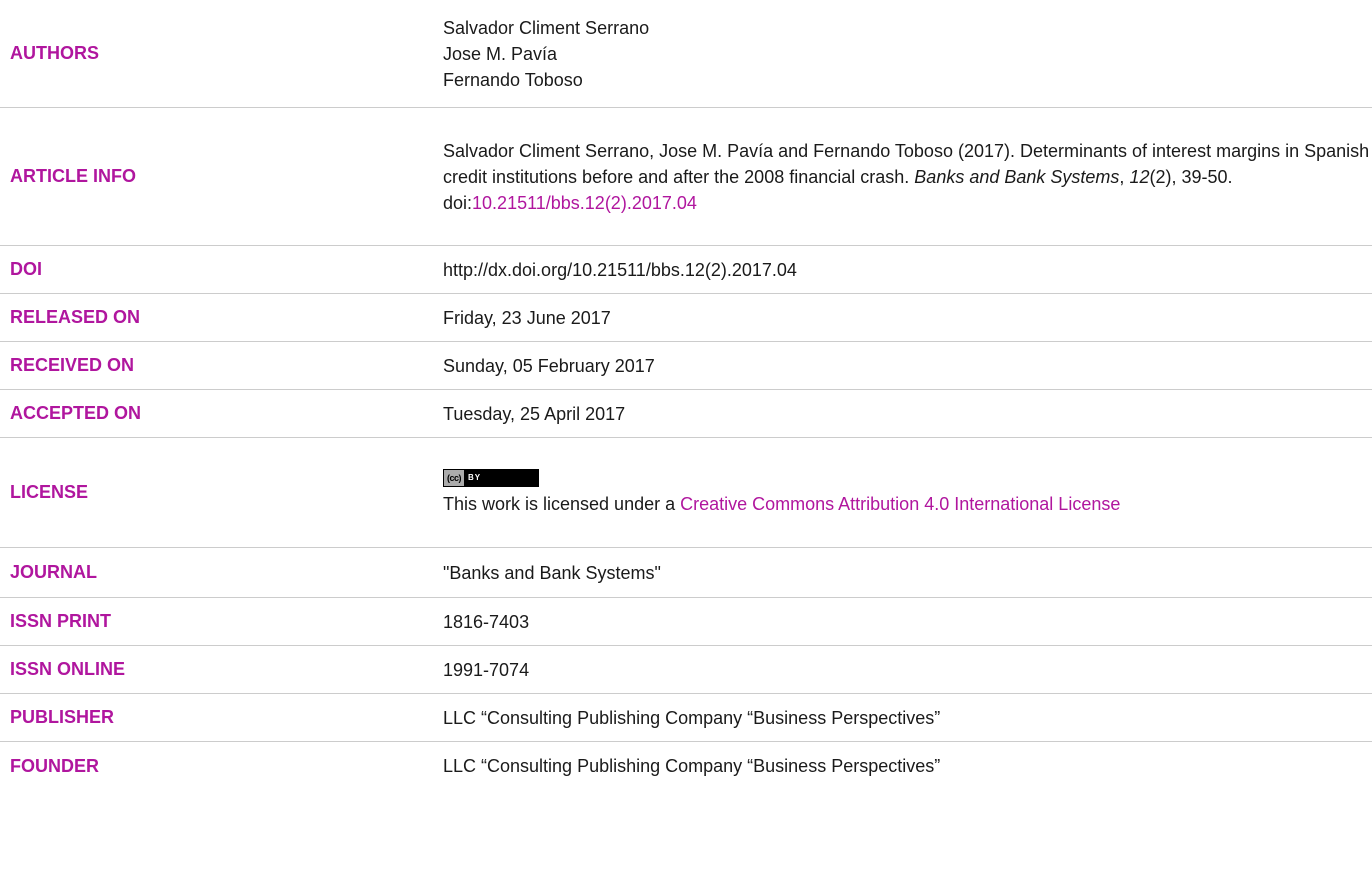 The width and height of the screenshot is (1372, 884). I want to click on article-info-label: ARTICLE INFO, so click(73, 176).